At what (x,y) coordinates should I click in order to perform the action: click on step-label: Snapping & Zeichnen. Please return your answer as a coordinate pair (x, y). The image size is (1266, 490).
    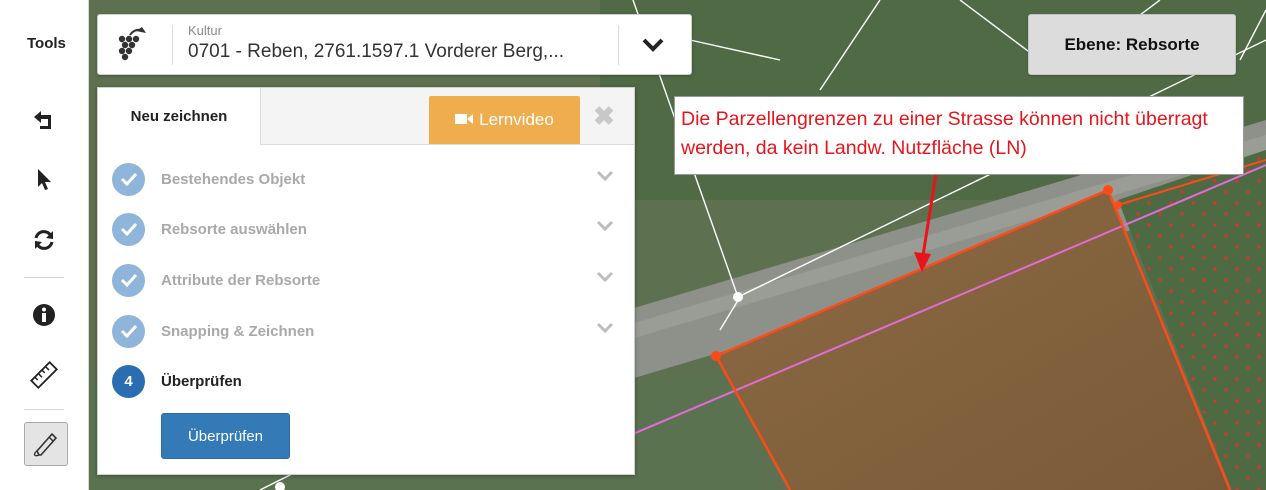
    Looking at the image, I should click on (238, 331).